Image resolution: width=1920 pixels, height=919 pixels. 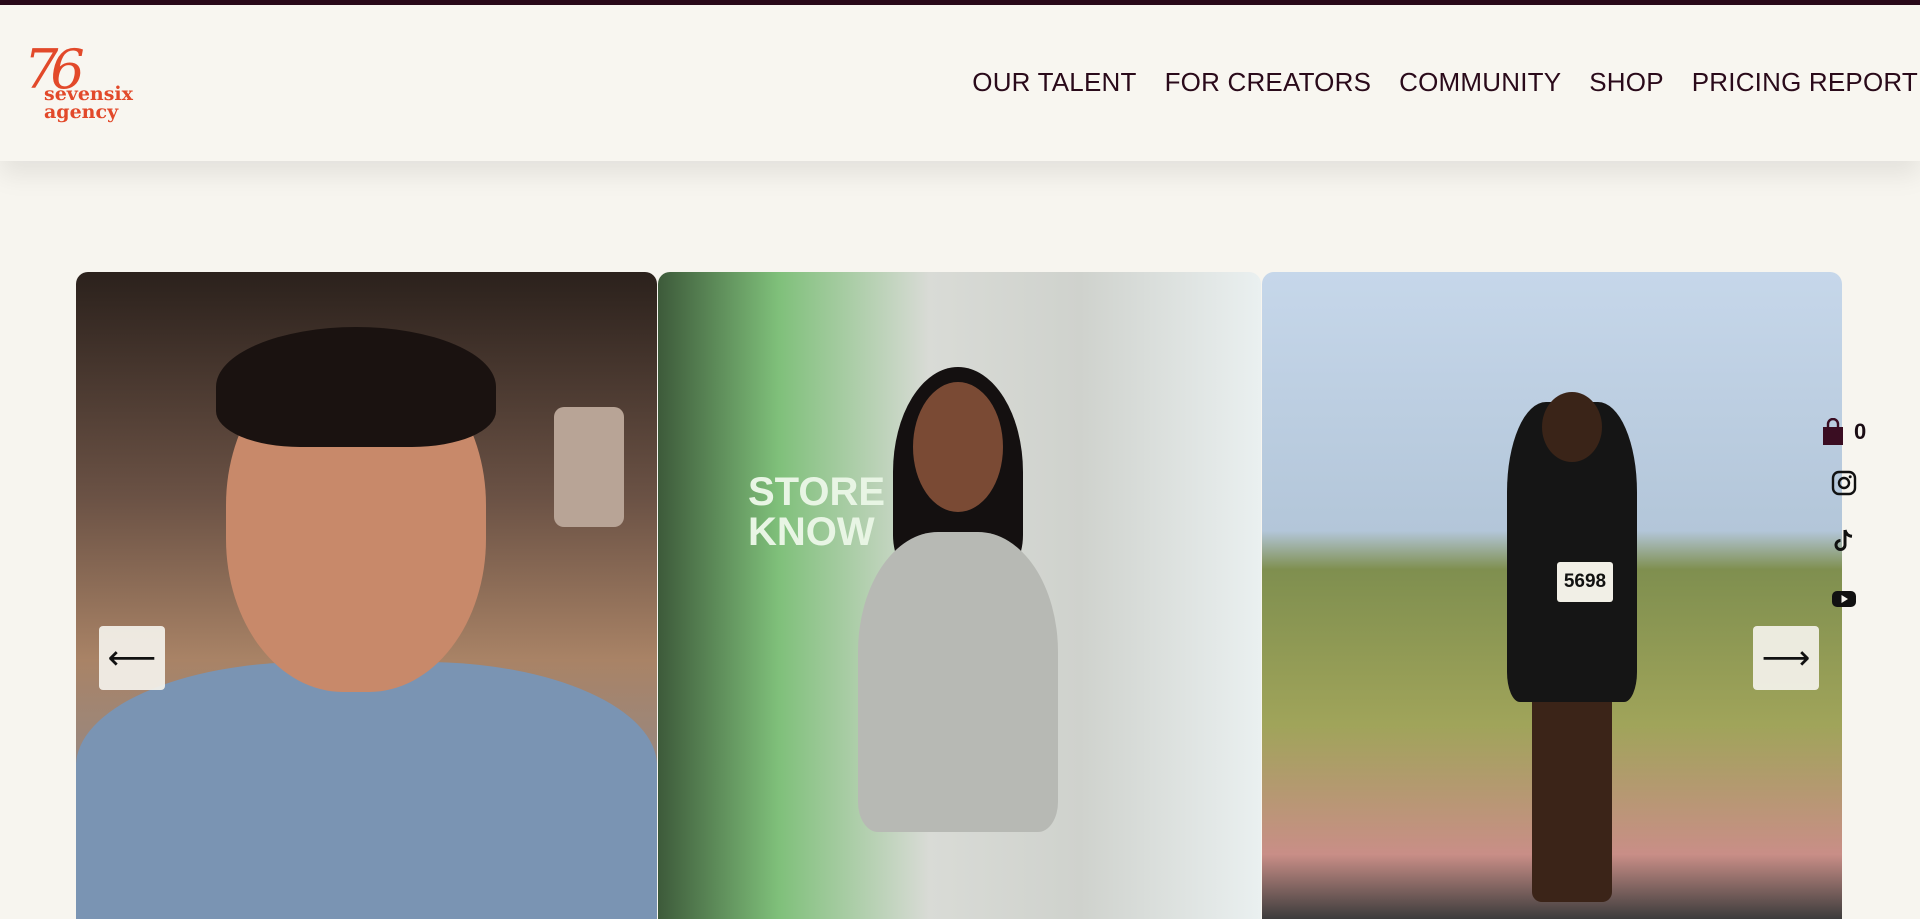 What do you see at coordinates (1805, 82) in the screenshot?
I see `nav-pricing-report: PRICING REPORT` at bounding box center [1805, 82].